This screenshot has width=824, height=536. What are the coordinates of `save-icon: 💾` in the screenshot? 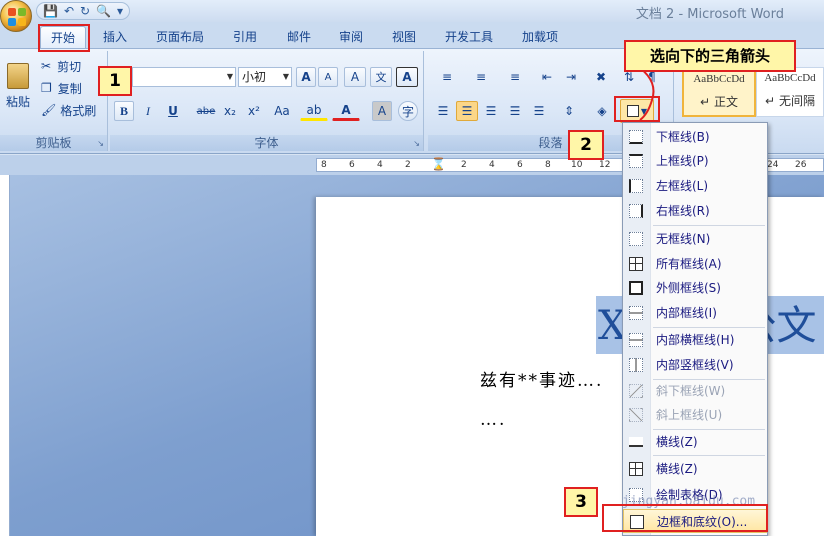 It's located at (50, 11).